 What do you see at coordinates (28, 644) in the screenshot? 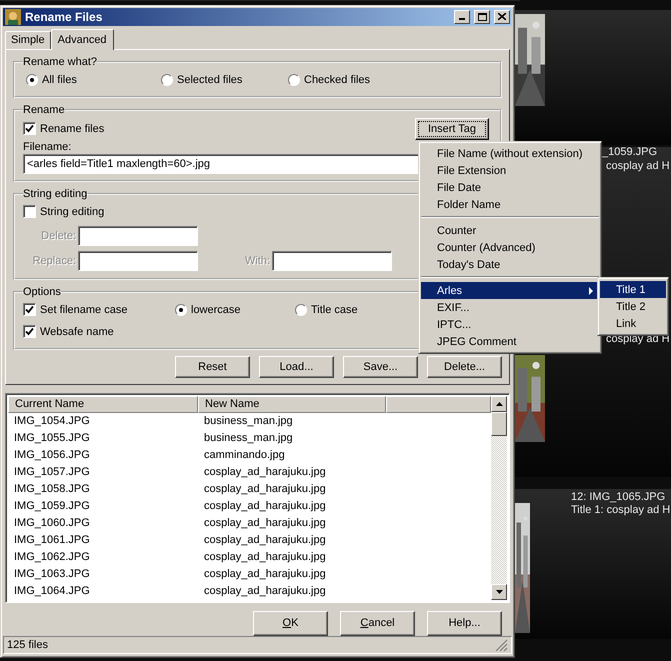
I see `status-text: 125 files` at bounding box center [28, 644].